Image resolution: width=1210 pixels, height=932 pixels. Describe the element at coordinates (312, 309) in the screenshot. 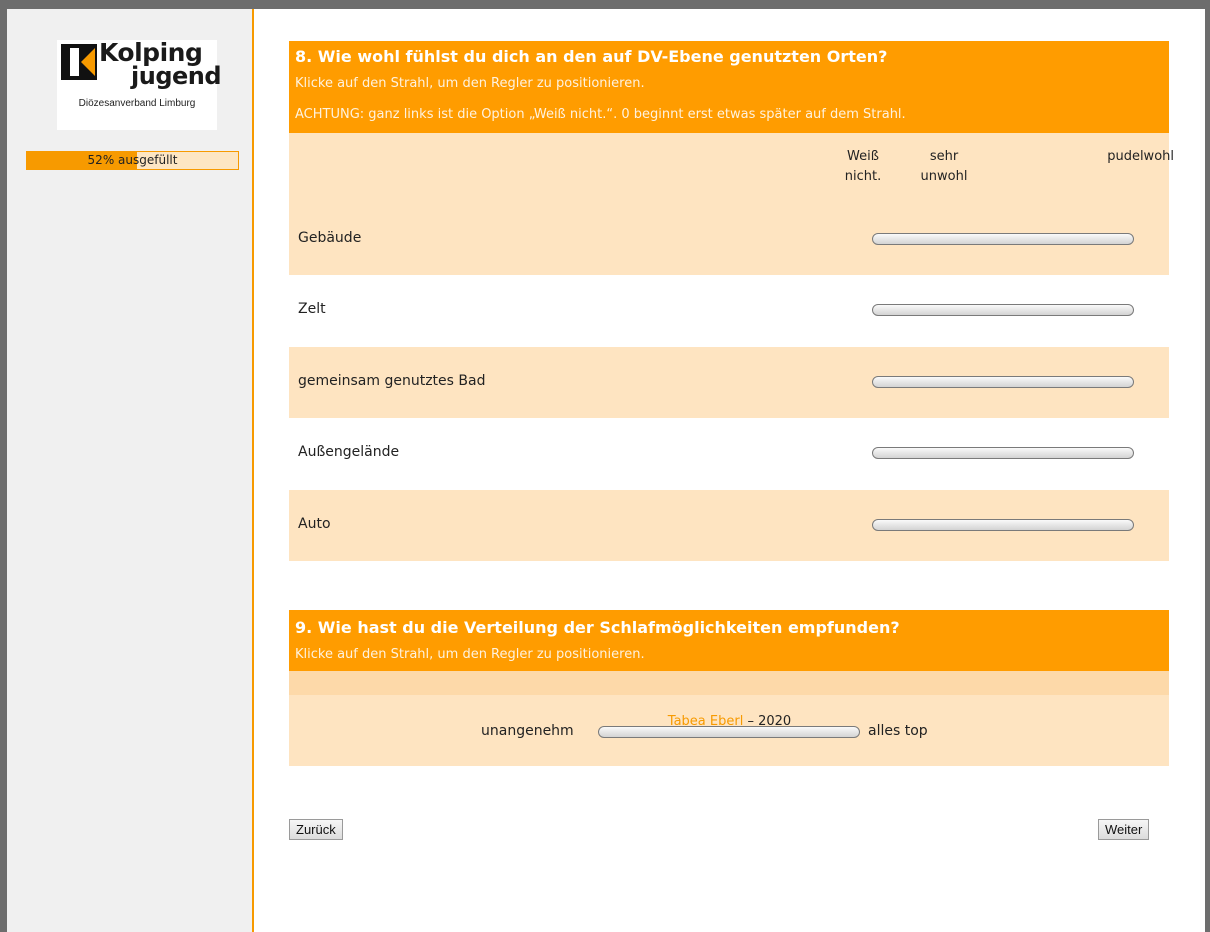

I see `row-label: Zelt` at that location.